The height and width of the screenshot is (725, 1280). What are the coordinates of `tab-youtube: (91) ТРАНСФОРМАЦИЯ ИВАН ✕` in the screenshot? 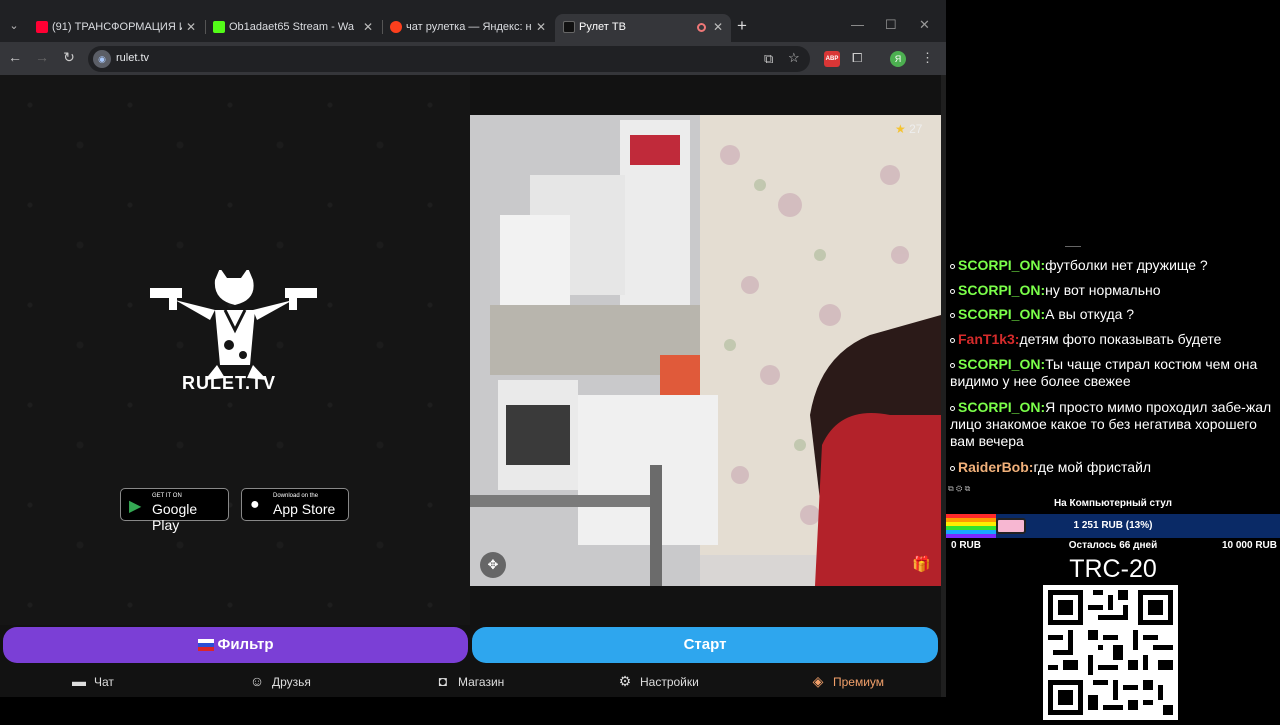 It's located at (116, 28).